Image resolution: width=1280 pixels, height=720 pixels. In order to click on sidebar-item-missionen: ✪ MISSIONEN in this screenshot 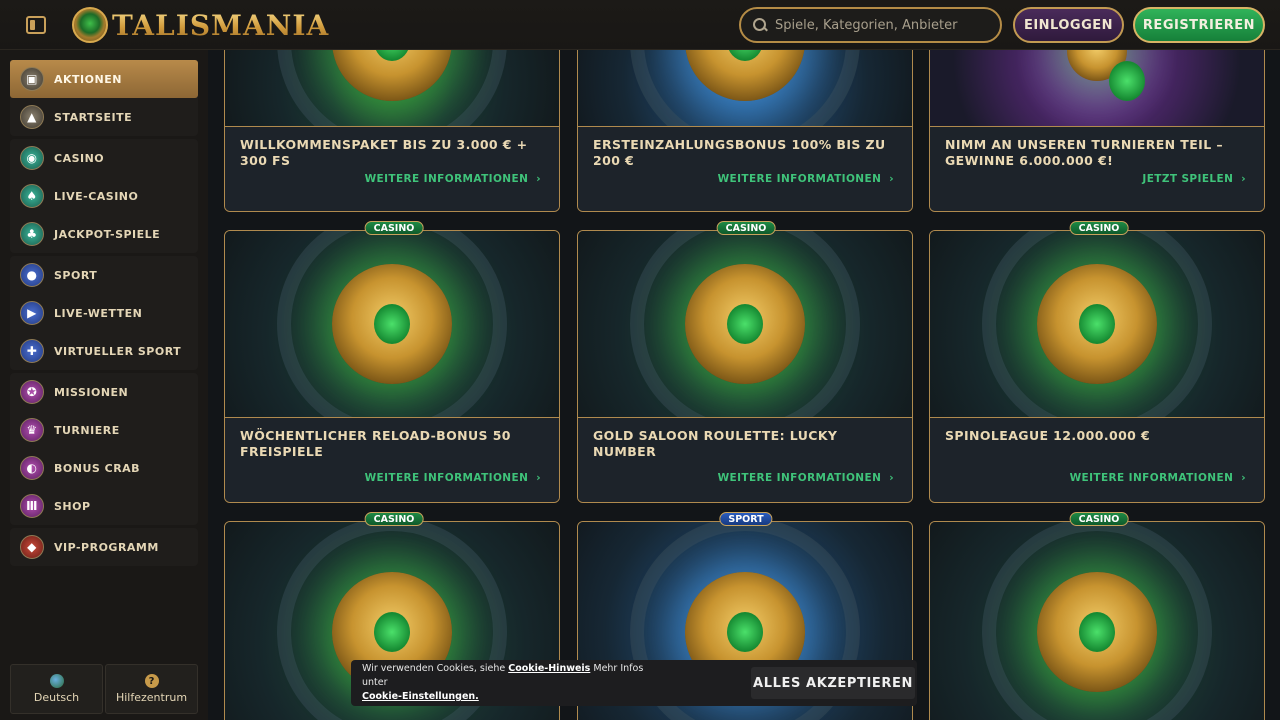, I will do `click(104, 392)`.